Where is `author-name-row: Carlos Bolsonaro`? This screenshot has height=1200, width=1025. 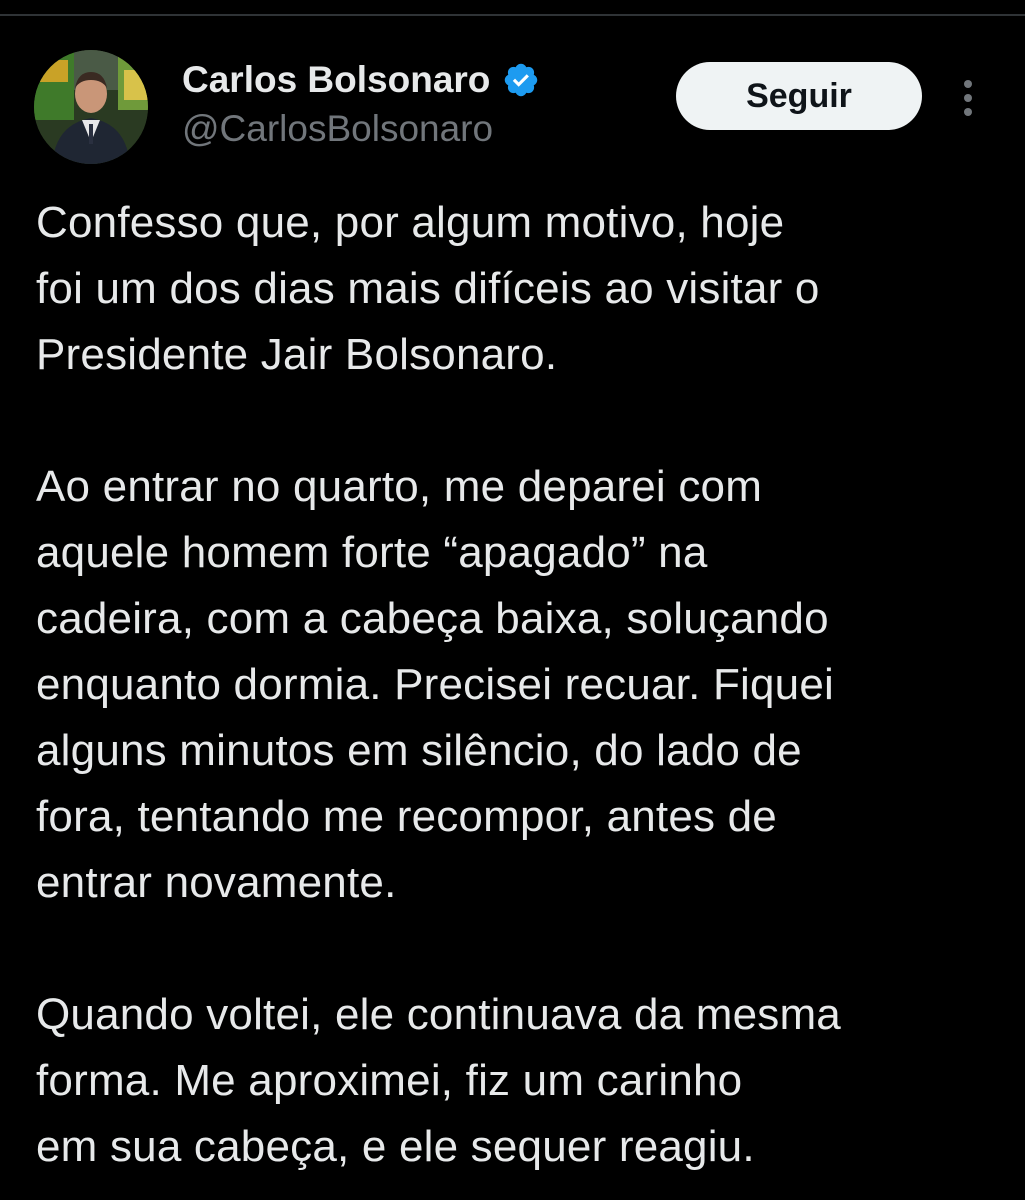 author-name-row: Carlos Bolsonaro is located at coordinates (361, 80).